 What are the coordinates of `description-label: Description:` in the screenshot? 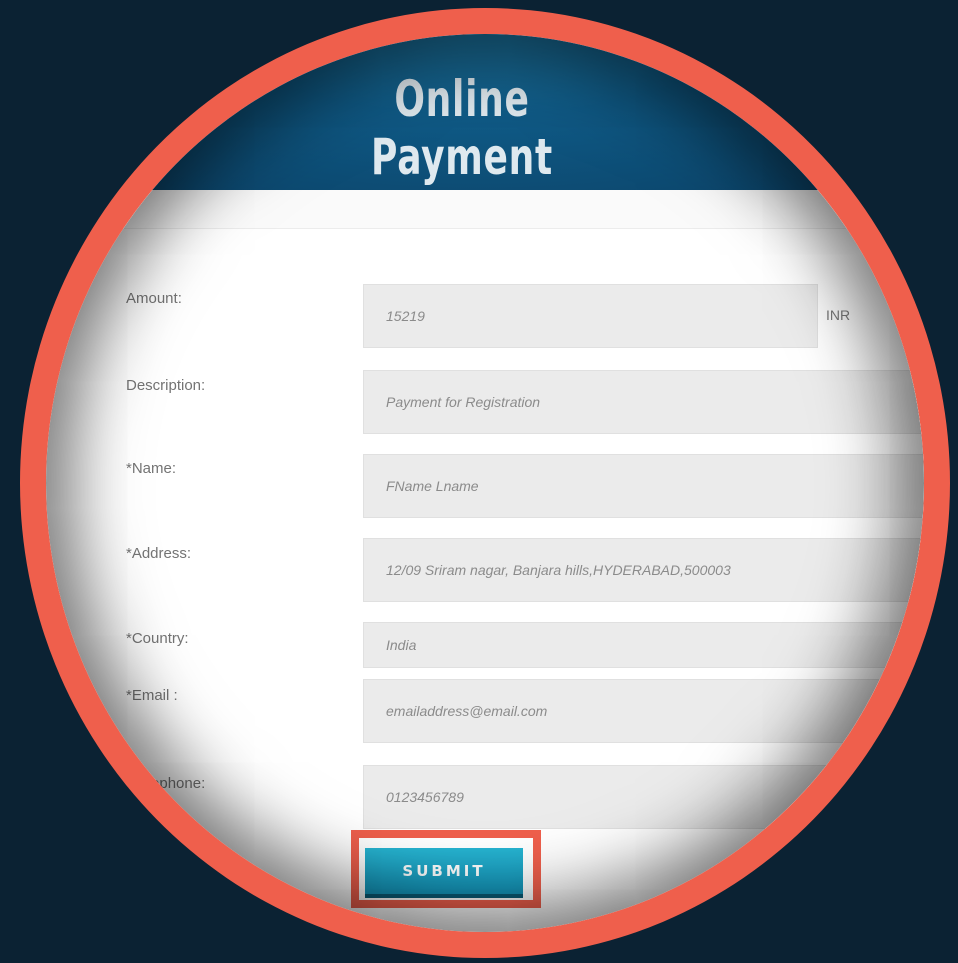 It's located at (166, 385).